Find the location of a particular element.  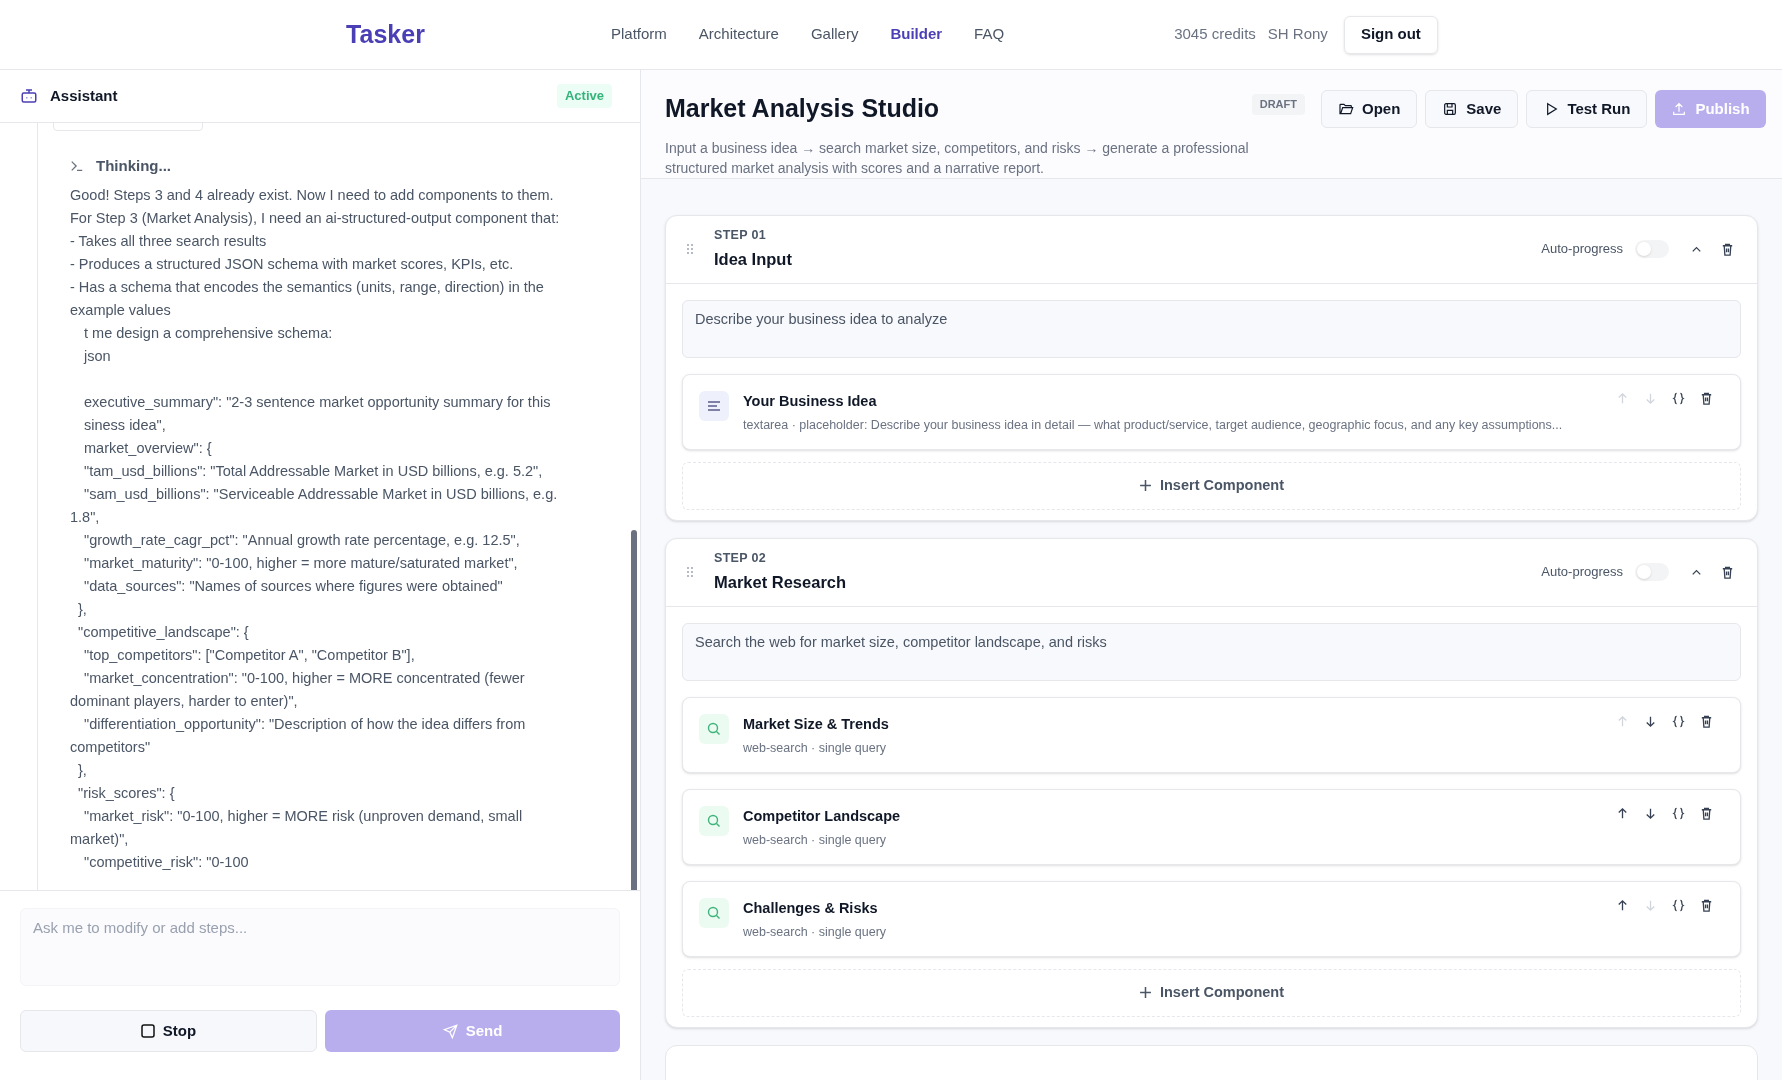

component-card: Market Size & Trends web-search · single query is located at coordinates (1211, 734).